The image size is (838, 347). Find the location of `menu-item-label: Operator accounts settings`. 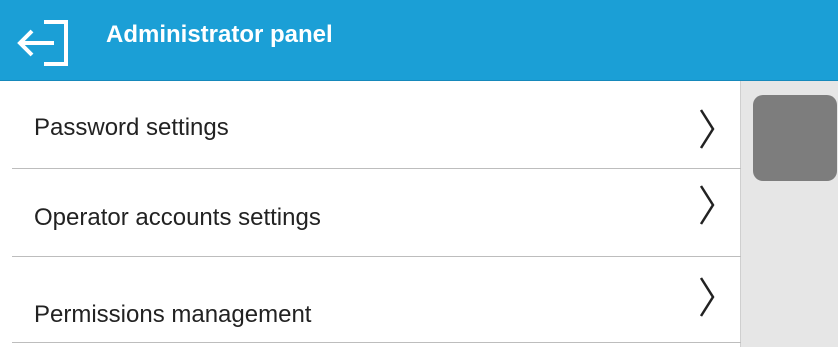

menu-item-label: Operator accounts settings is located at coordinates (177, 217).